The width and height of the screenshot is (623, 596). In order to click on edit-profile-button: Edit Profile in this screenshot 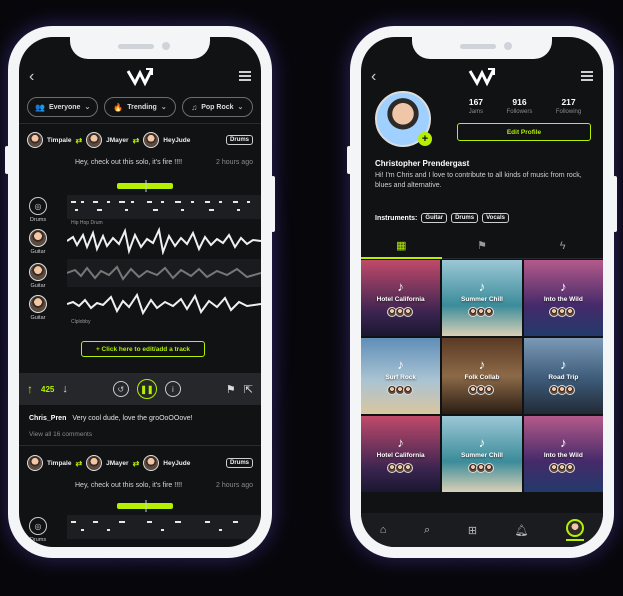, I will do `click(524, 132)`.